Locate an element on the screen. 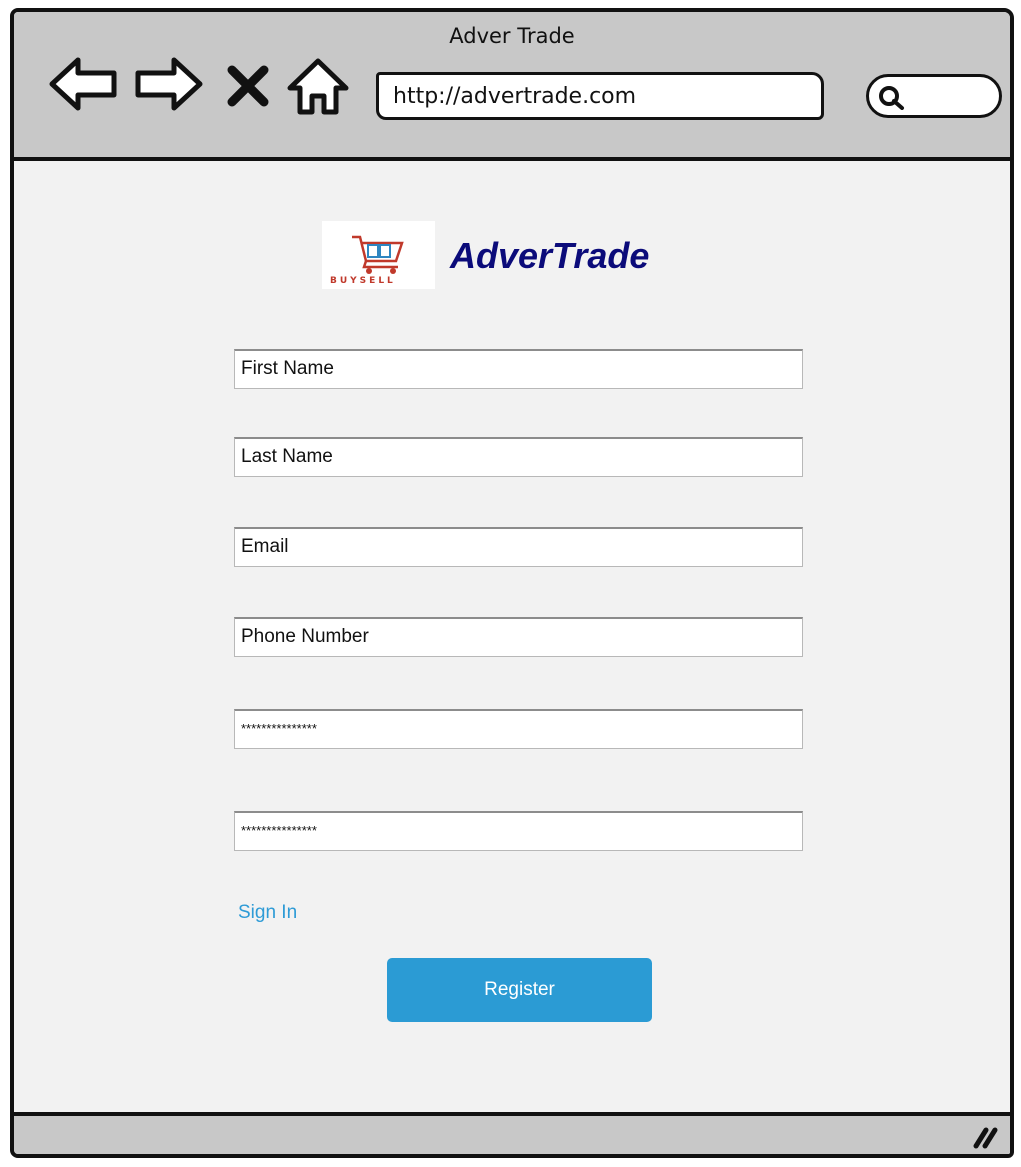 This screenshot has height=1167, width=1021. shopping-cart-icon: BUYSELL is located at coordinates (378, 255).